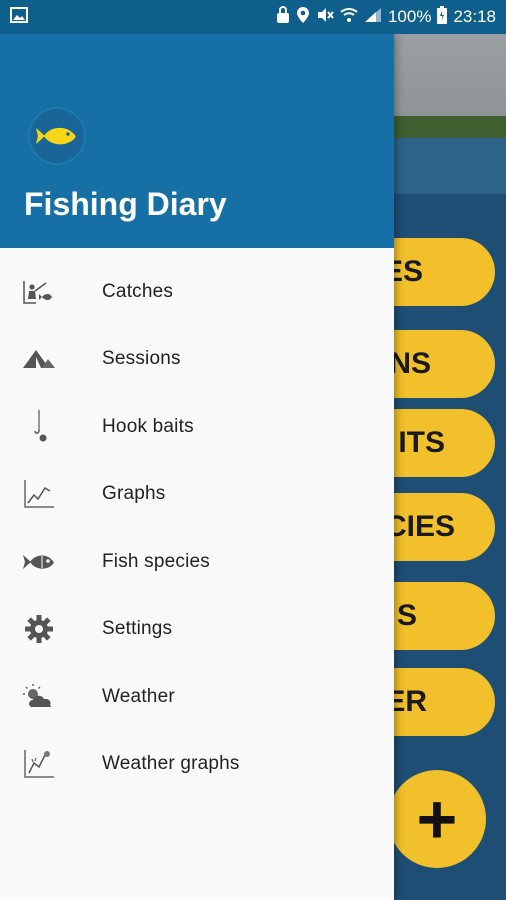 The image size is (506, 900). Describe the element at coordinates (442, 17) in the screenshot. I see `battery-icon` at that location.